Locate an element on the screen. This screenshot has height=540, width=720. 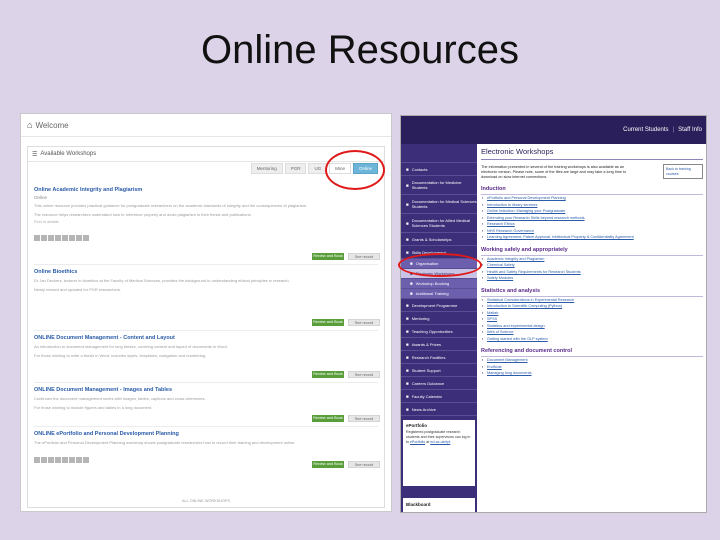
highlight-ellipse-online is located at coordinates (355, 170).